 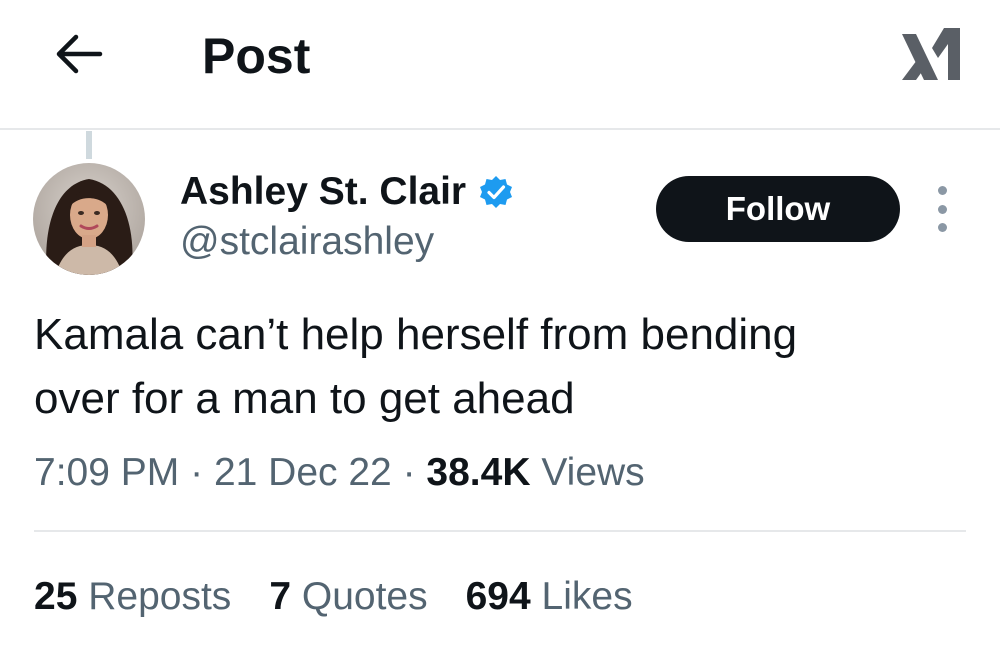 I want to click on display-name: Ashley St. Clair, so click(x=323, y=191).